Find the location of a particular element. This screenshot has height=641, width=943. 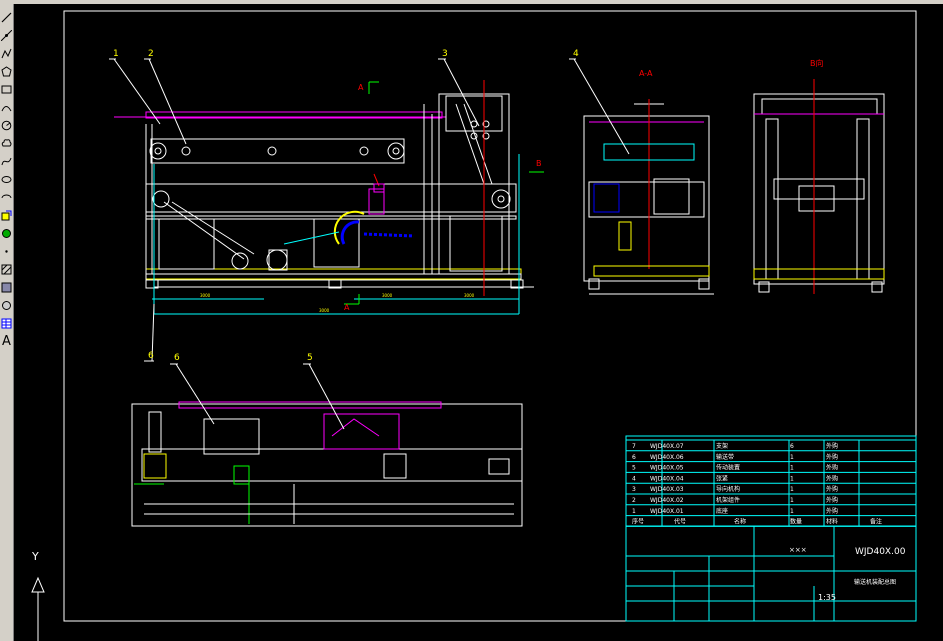

mark-a-top: A is located at coordinates (361, 87).